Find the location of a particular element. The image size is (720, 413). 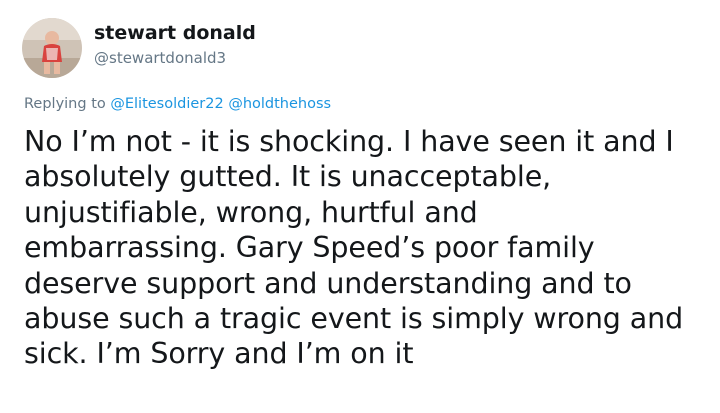

display-name: stewart donald is located at coordinates (175, 33).